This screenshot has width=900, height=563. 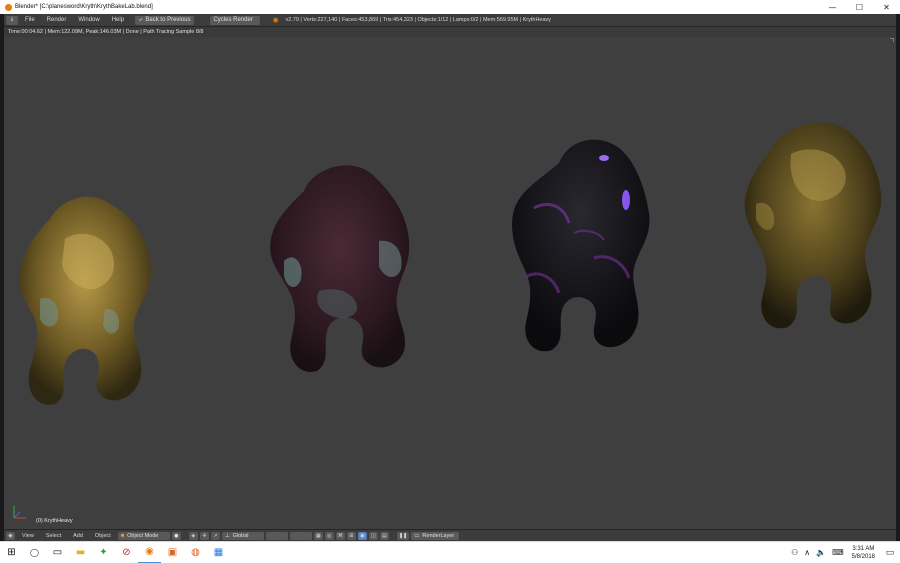 I want to click on opengl-render-icon: ◫, so click(x=373, y=535).